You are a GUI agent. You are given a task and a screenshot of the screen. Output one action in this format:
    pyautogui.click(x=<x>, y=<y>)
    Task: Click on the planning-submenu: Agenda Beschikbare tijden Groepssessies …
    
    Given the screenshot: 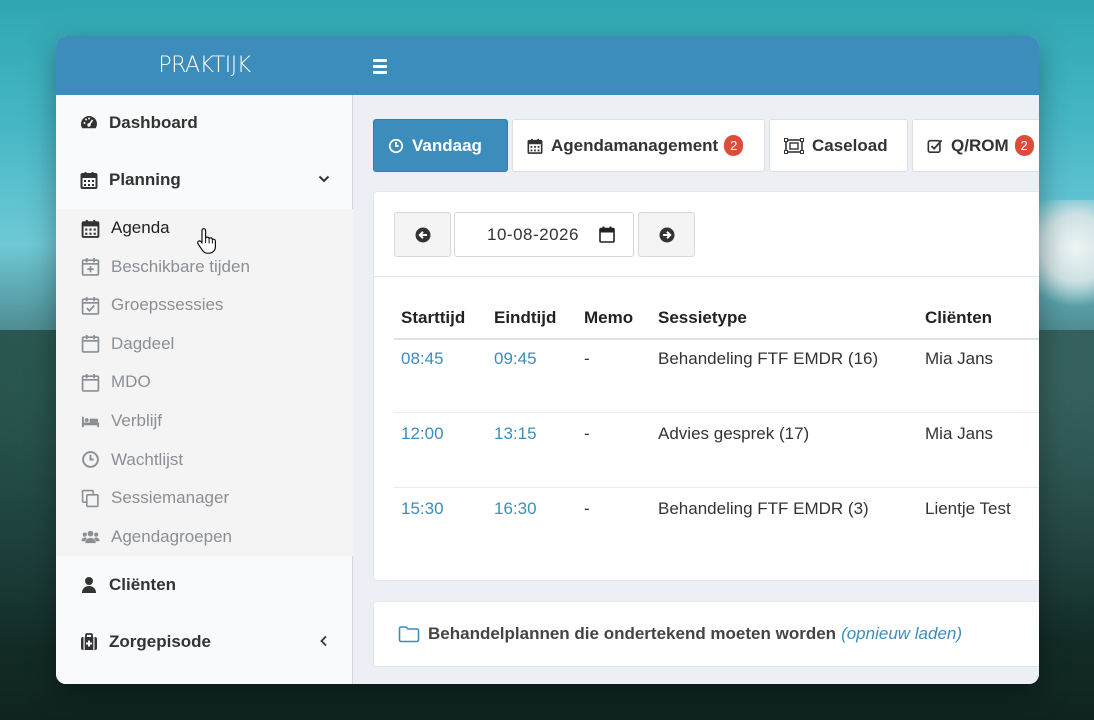 What is the action you would take?
    pyautogui.click(x=204, y=382)
    